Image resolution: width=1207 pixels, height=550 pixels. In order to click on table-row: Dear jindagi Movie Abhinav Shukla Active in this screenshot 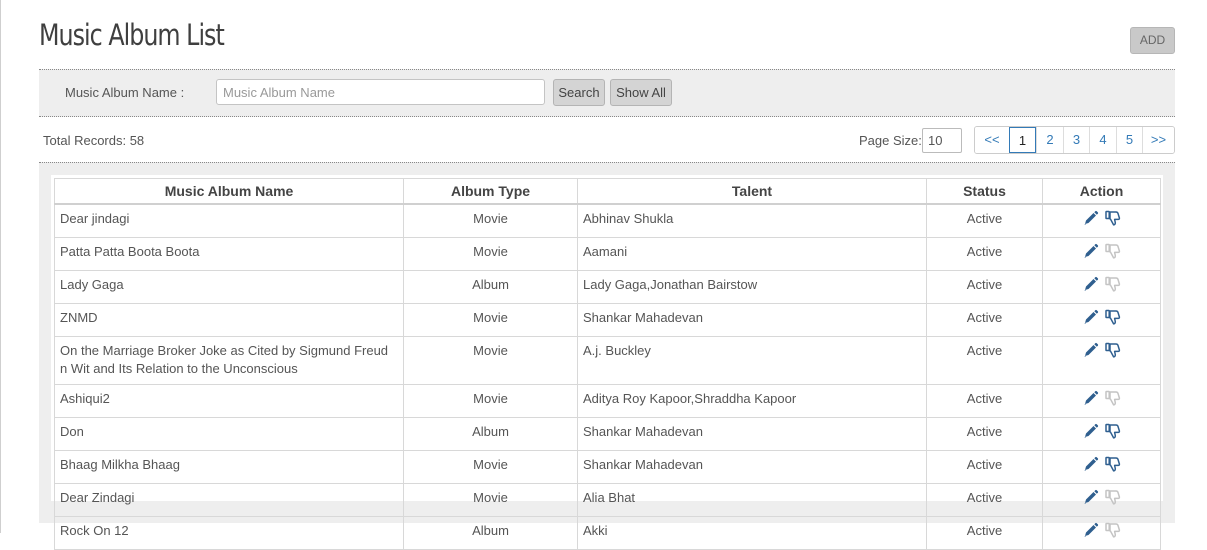, I will do `click(607, 220)`.